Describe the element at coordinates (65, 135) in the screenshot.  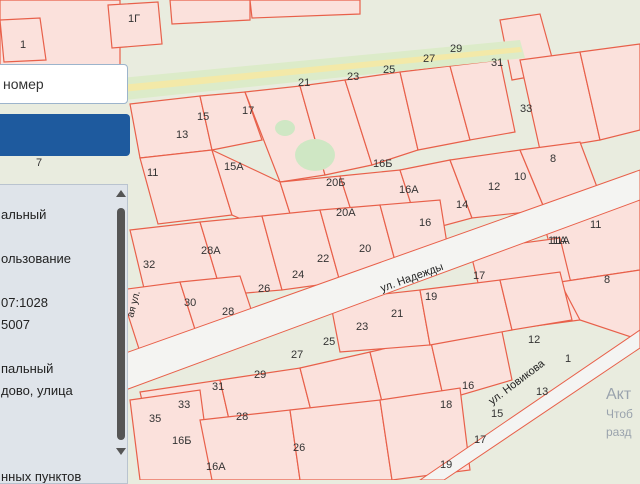
I see `search-button` at that location.